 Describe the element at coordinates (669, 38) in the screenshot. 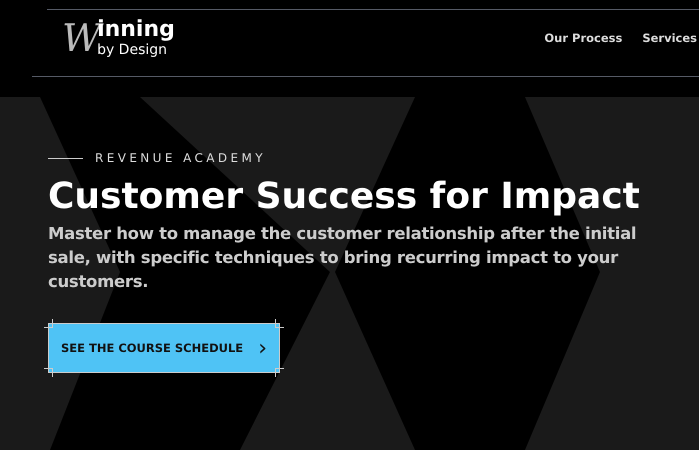

I see `nav-link: Services` at that location.